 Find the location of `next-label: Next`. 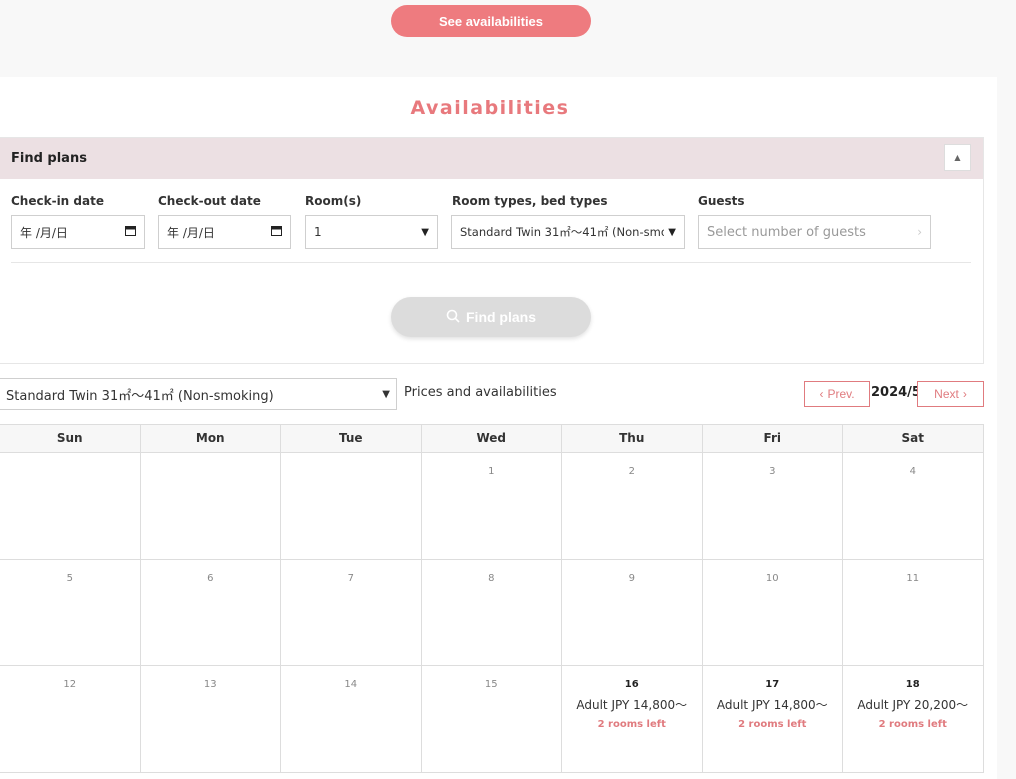

next-label: Next is located at coordinates (946, 394).